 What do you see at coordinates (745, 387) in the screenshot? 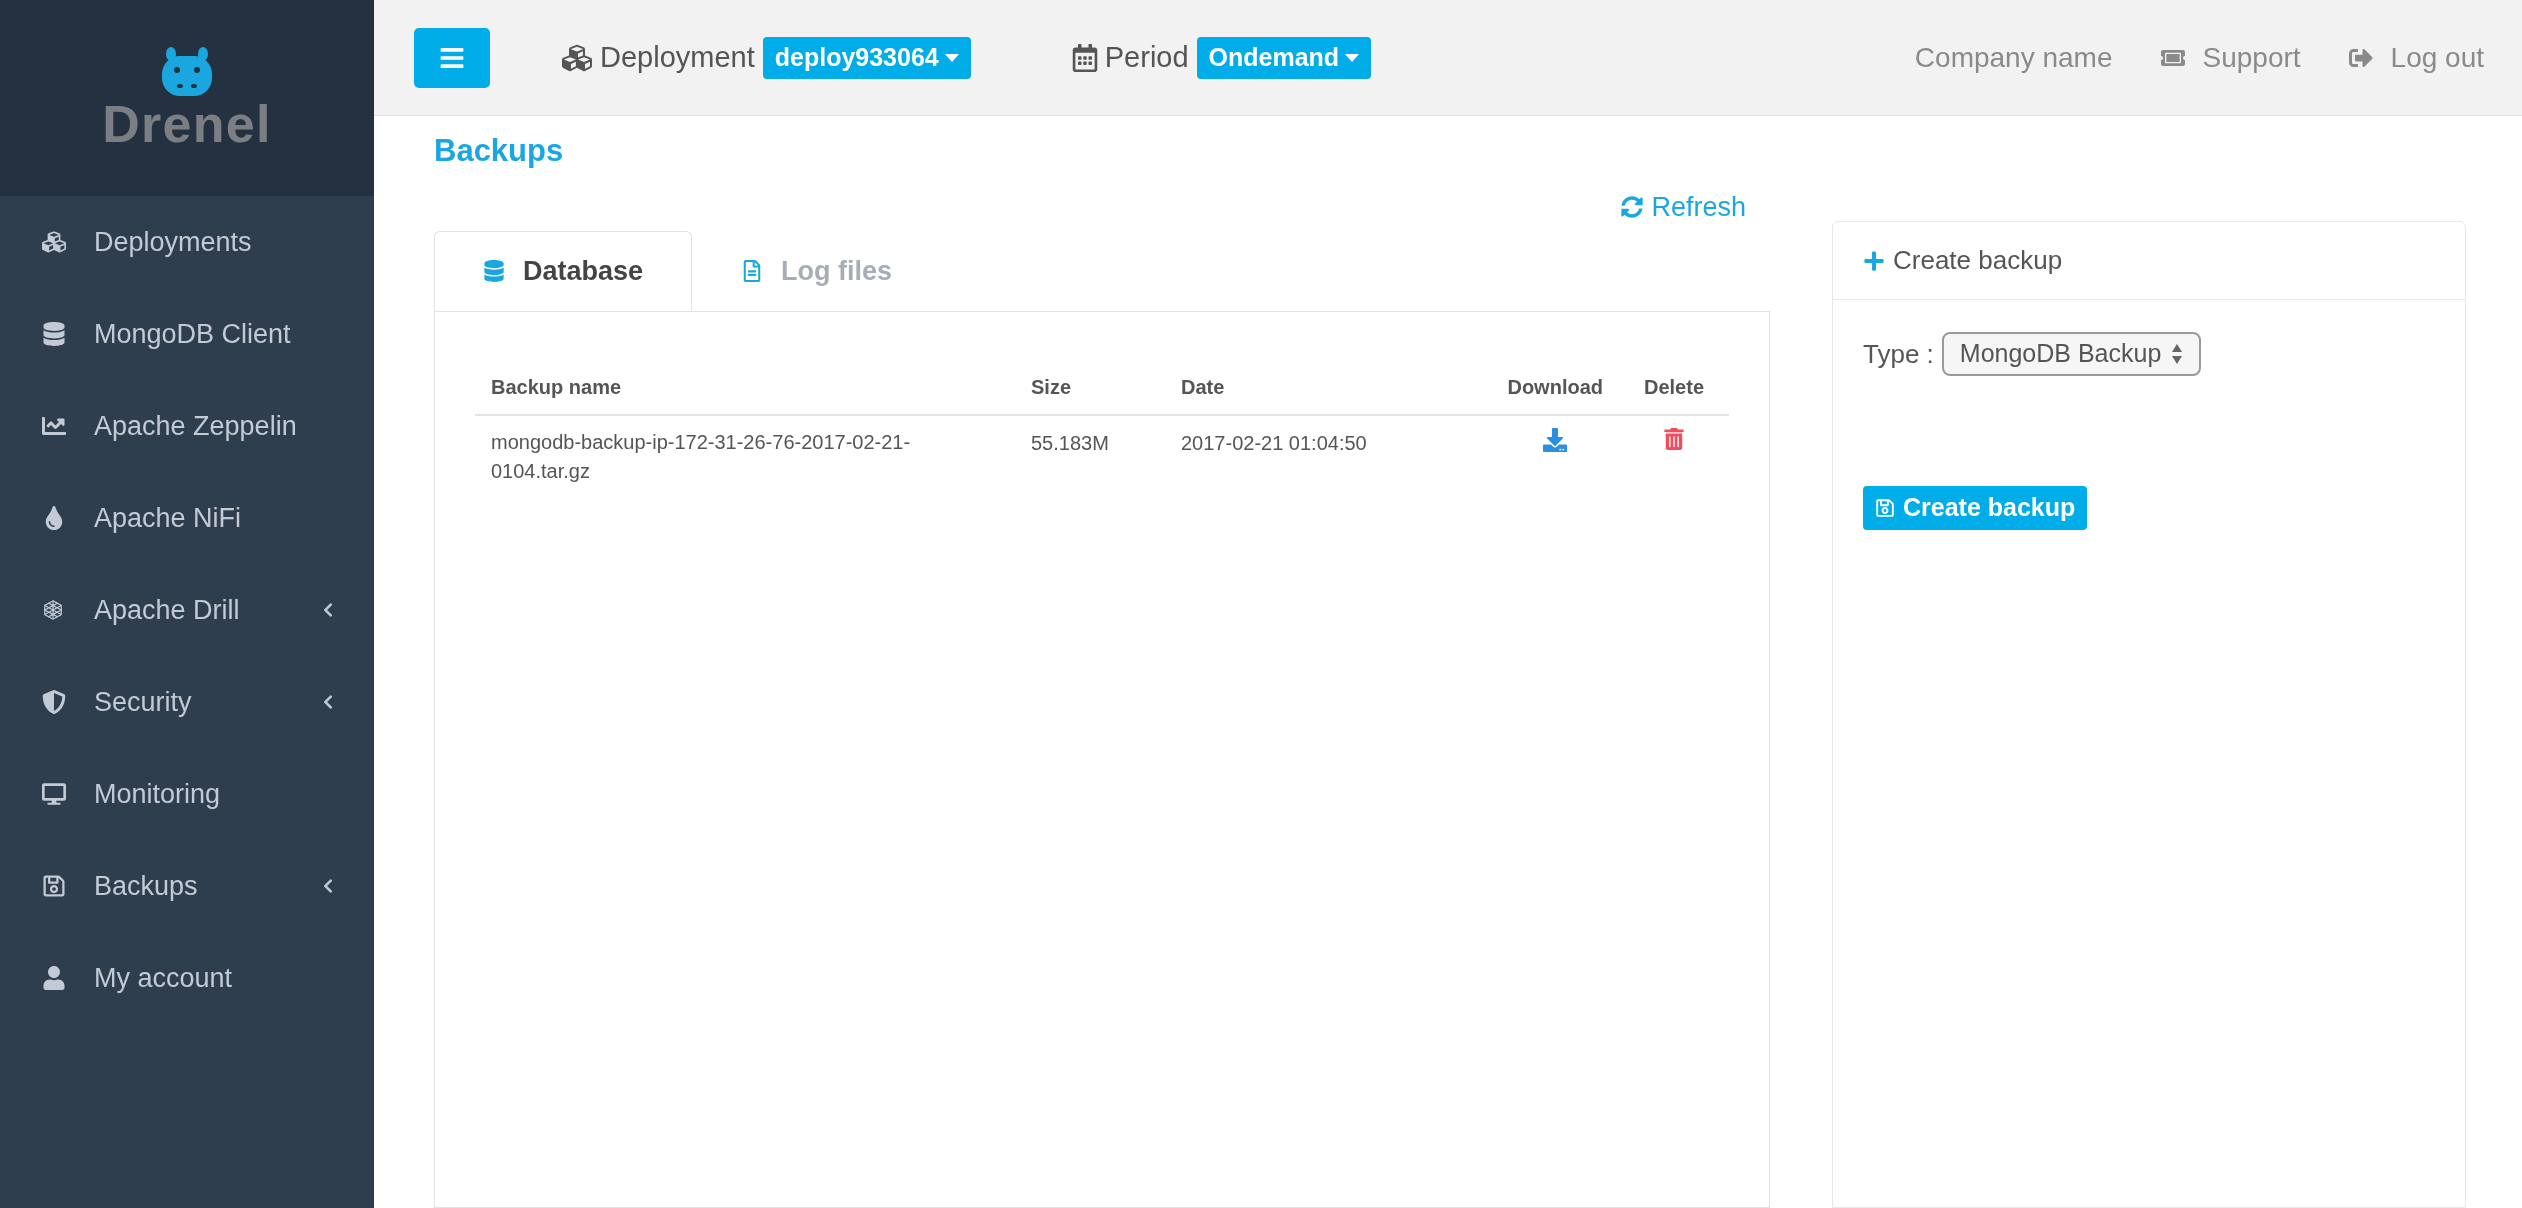
I see `column-header: Backup name` at bounding box center [745, 387].